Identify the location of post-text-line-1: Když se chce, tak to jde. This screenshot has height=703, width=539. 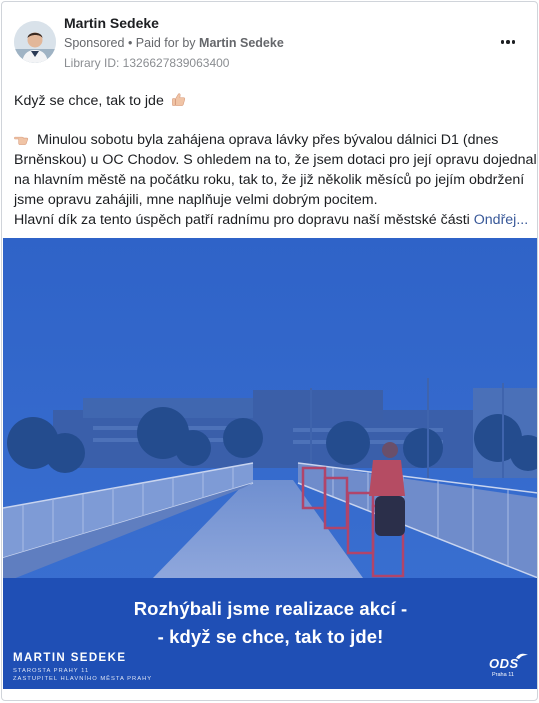
(100, 101).